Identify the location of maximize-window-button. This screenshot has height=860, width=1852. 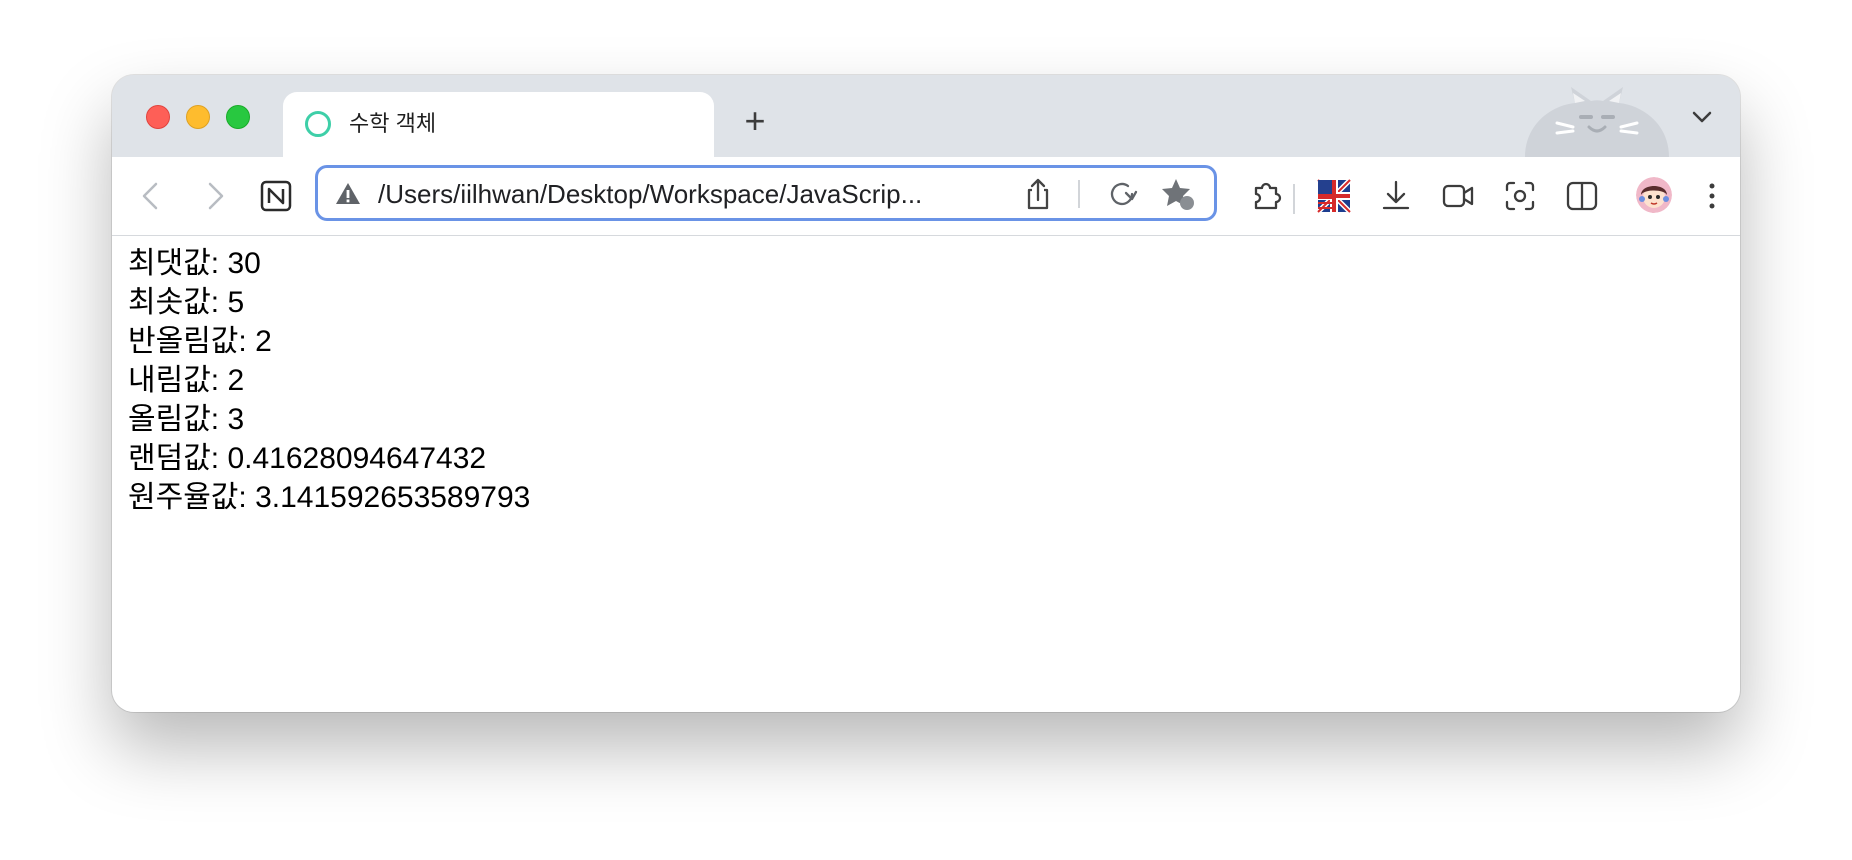
(238, 117).